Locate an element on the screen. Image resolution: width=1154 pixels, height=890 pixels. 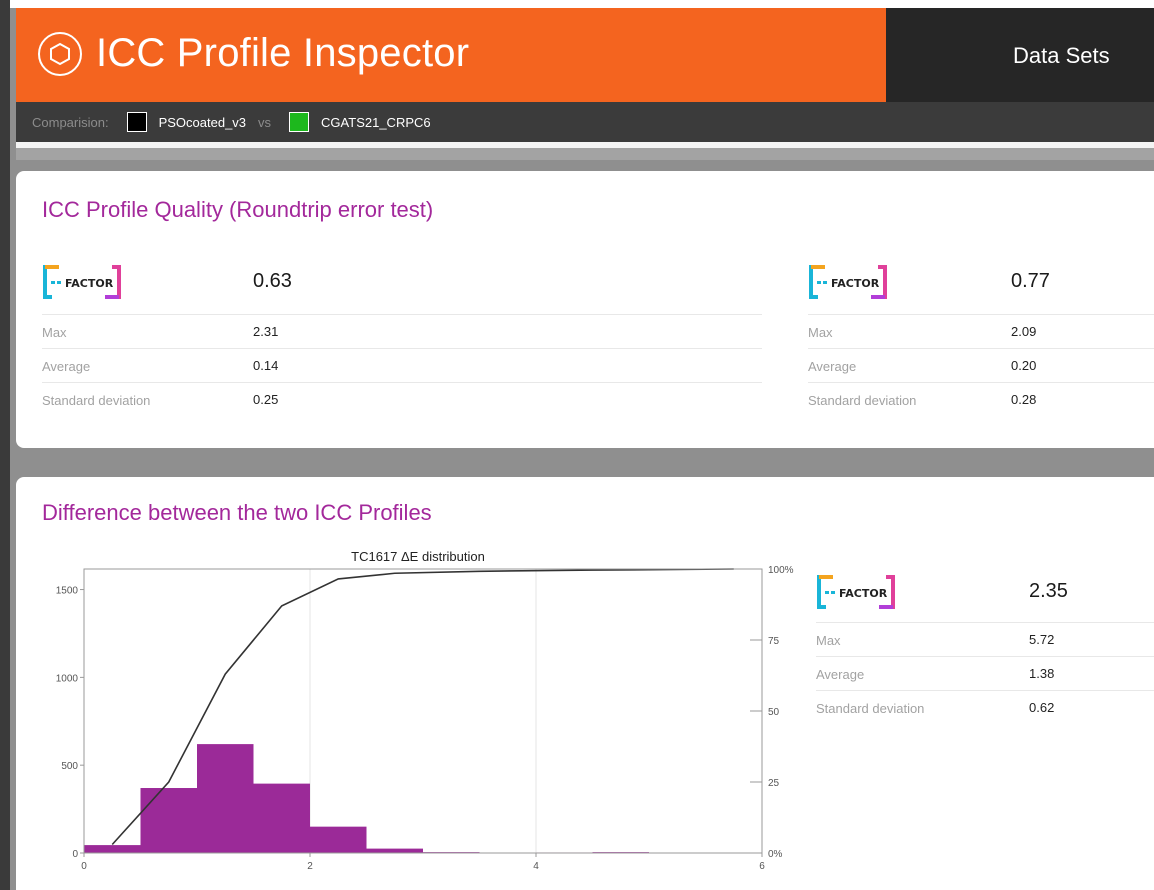
nav-data-sets: Data Sets is located at coordinates (1061, 56).